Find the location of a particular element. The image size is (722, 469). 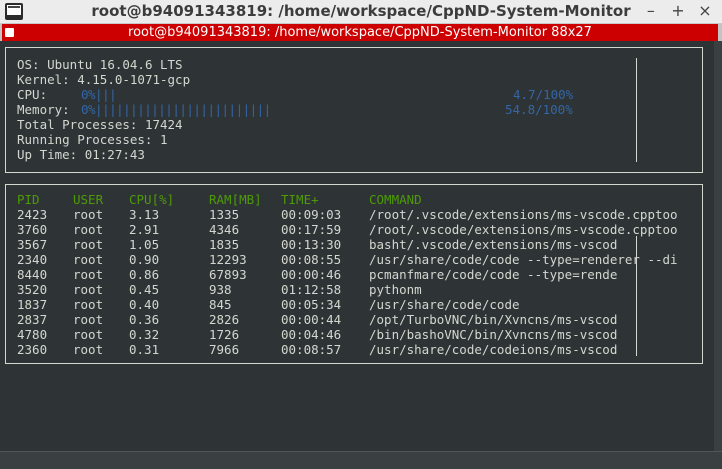

memory-label: Memory: is located at coordinates (47, 109).